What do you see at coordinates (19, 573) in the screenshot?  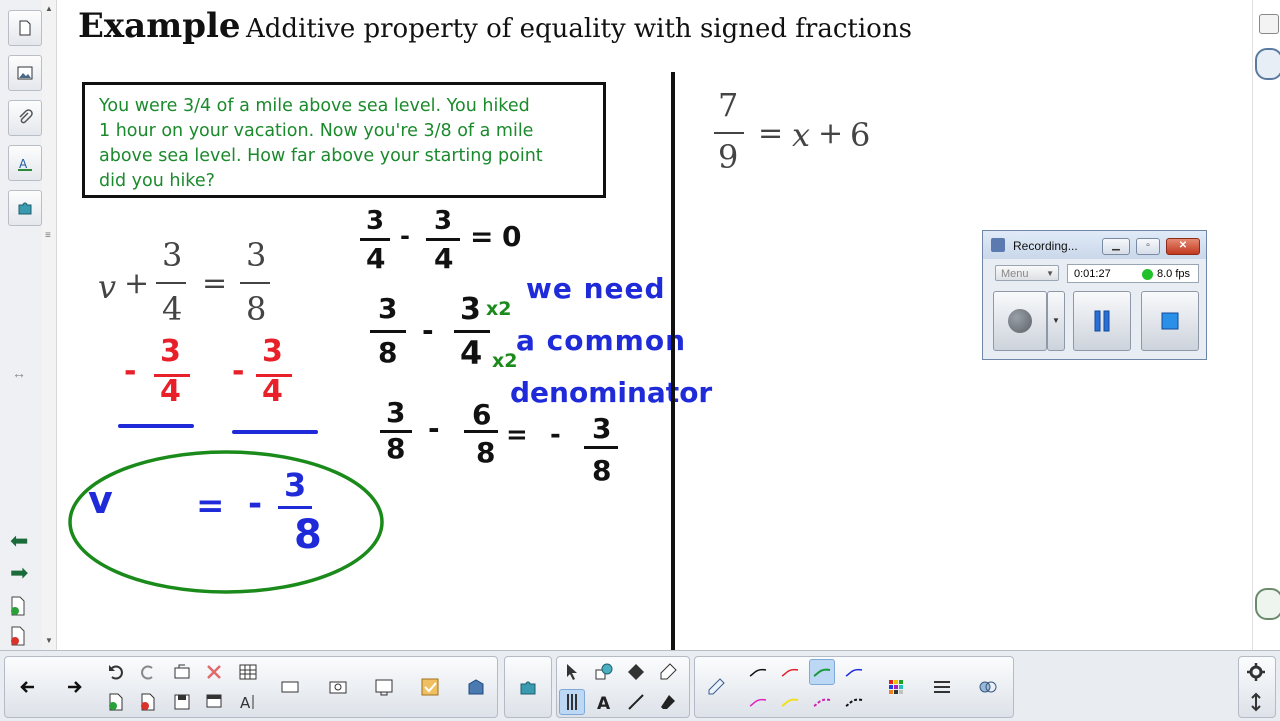 I see `next-page-icon: ➡` at bounding box center [19, 573].